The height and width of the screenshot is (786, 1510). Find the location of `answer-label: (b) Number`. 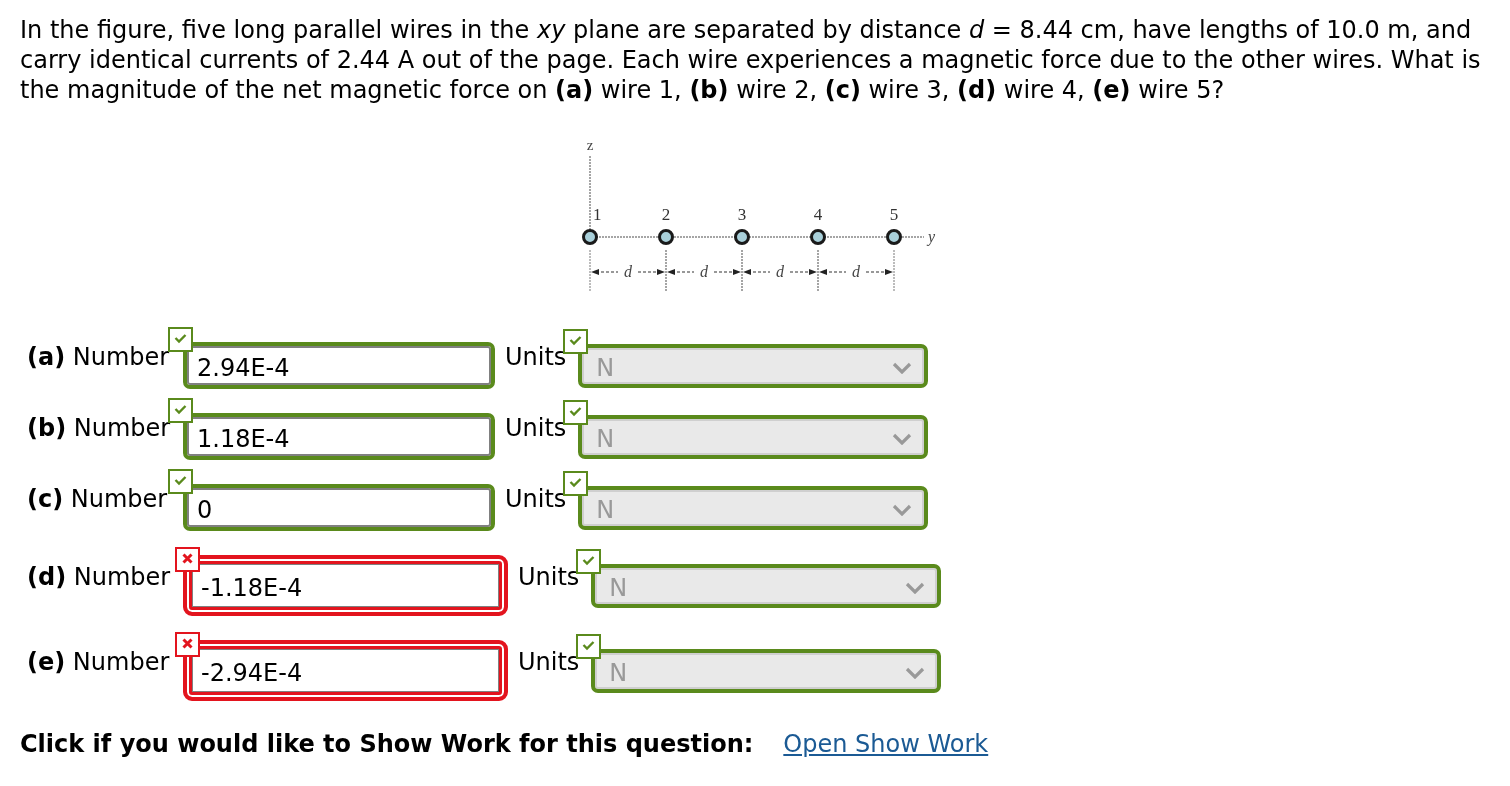

answer-label: (b) Number is located at coordinates (99, 427).